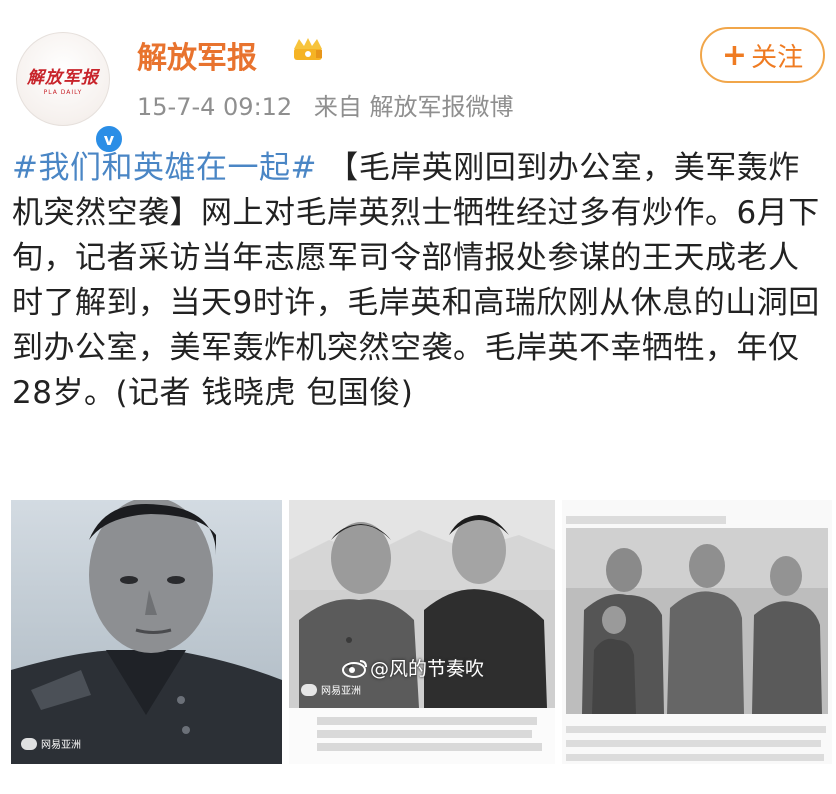  I want to click on portrait-photo: 网易亚洲, so click(146, 632).